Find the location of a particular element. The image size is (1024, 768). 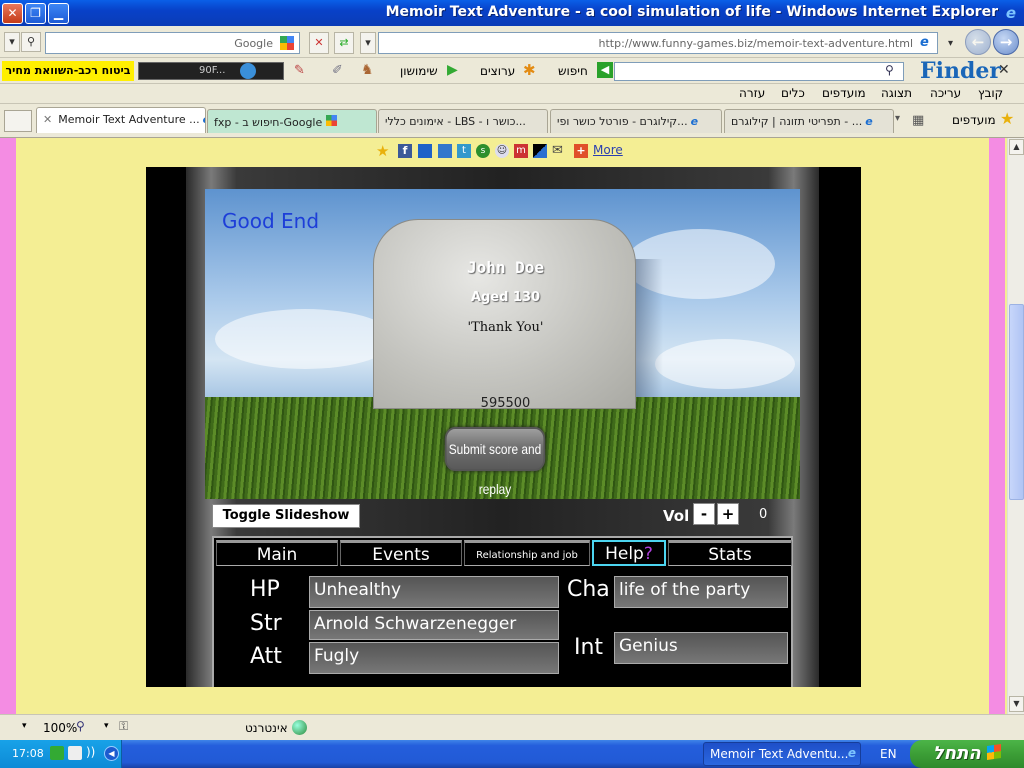

bookmark-star-icon: ★ is located at coordinates (382, 151).